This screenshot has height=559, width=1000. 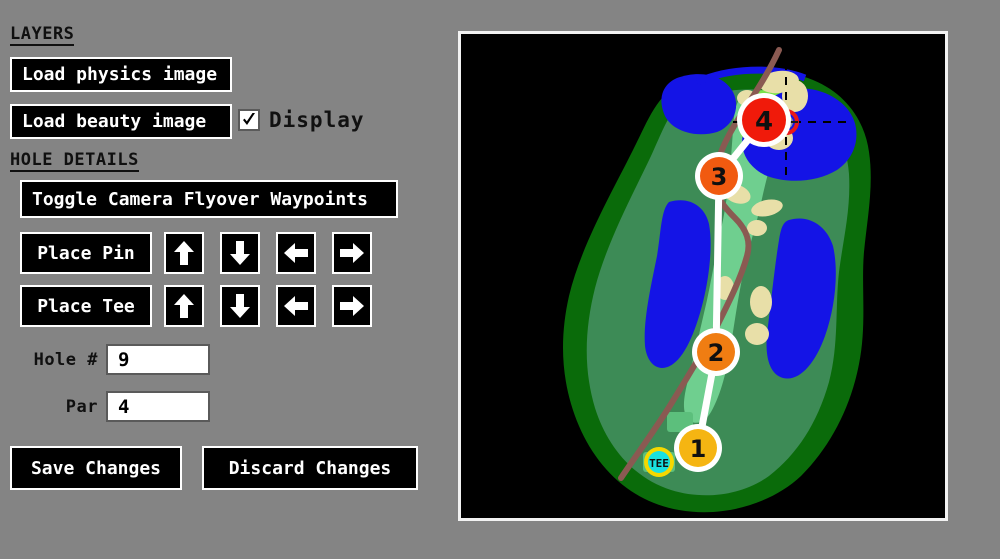 What do you see at coordinates (317, 120) in the screenshot?
I see `display-checkbox-label: Display` at bounding box center [317, 120].